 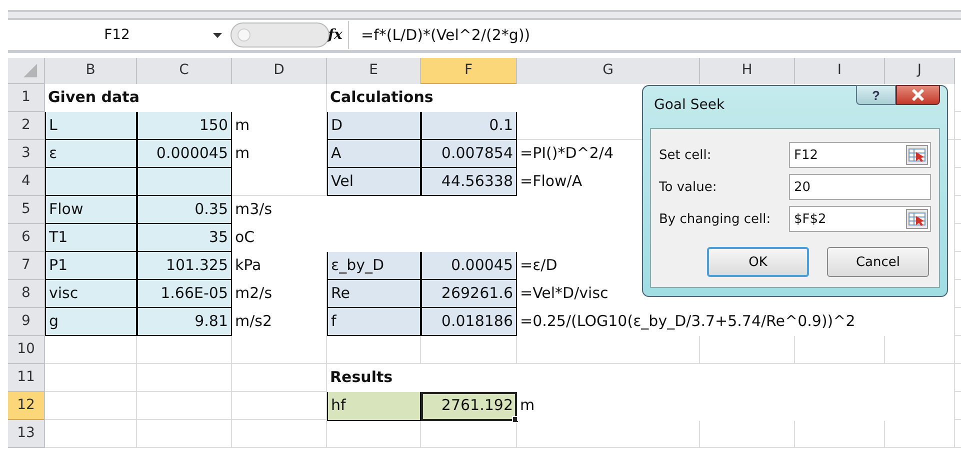 What do you see at coordinates (91, 266) in the screenshot?
I see `table-cell: P1` at bounding box center [91, 266].